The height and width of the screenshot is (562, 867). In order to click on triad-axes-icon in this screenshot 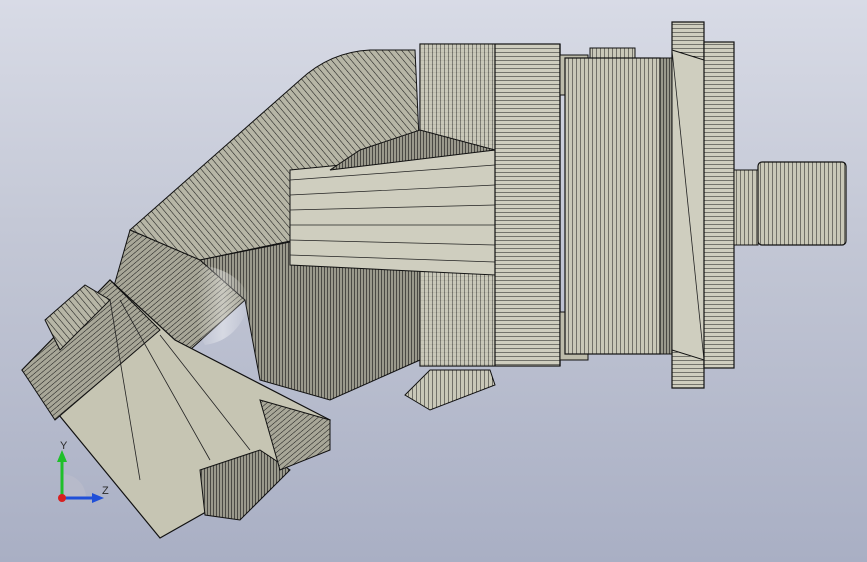, I will do `click(80, 476)`.